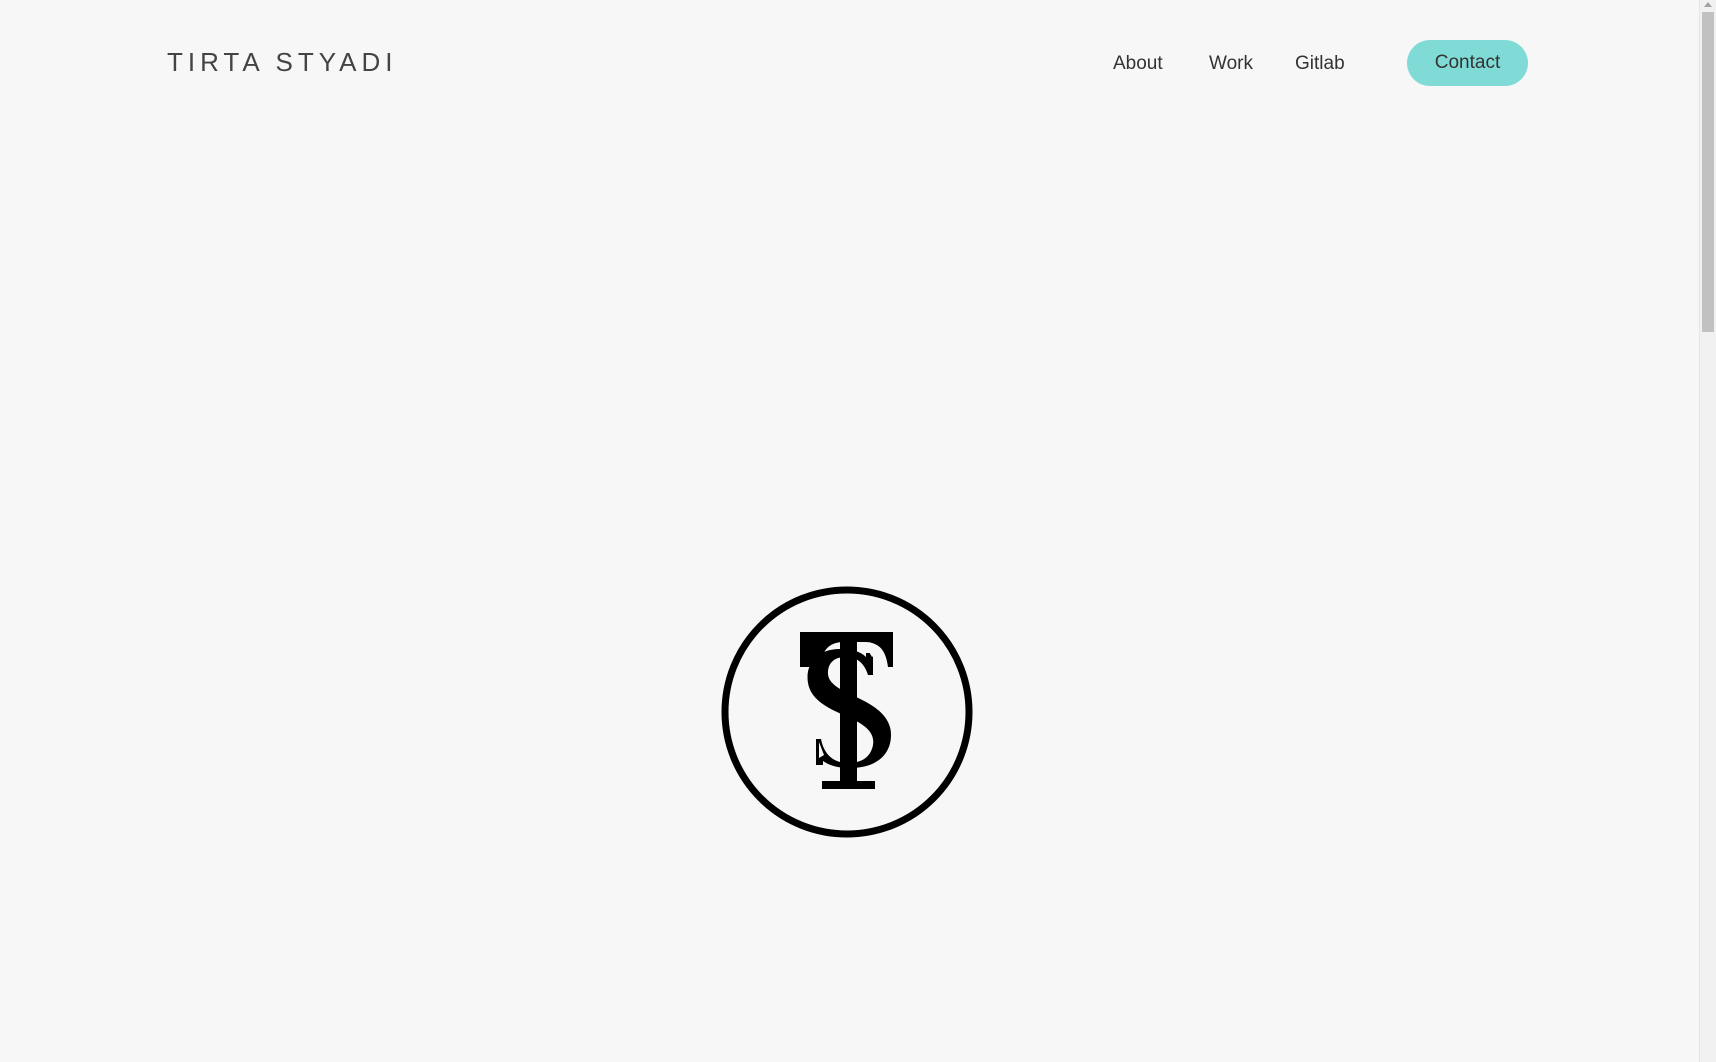 This screenshot has width=1716, height=1062. Describe the element at coordinates (1231, 64) in the screenshot. I see `nav-work-link: Work` at that location.